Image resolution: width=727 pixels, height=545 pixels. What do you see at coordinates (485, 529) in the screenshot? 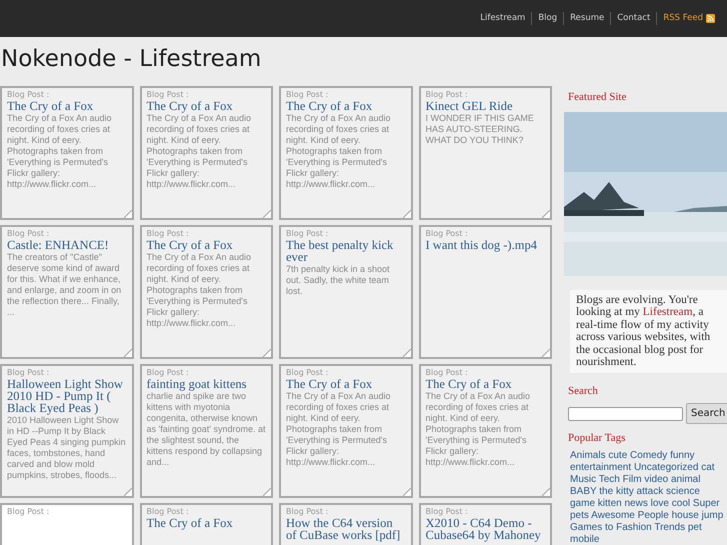
I see `post-title: X2010 - C64 Demo - Cubase64 by Mahoney` at bounding box center [485, 529].